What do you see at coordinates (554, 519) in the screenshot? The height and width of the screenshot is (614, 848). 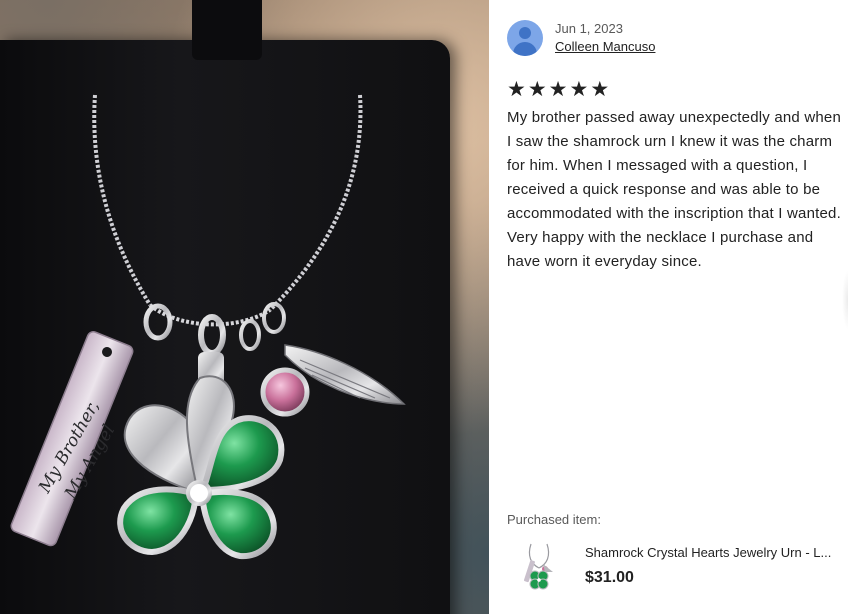 I see `purchased-item-label: Purchased item:` at bounding box center [554, 519].